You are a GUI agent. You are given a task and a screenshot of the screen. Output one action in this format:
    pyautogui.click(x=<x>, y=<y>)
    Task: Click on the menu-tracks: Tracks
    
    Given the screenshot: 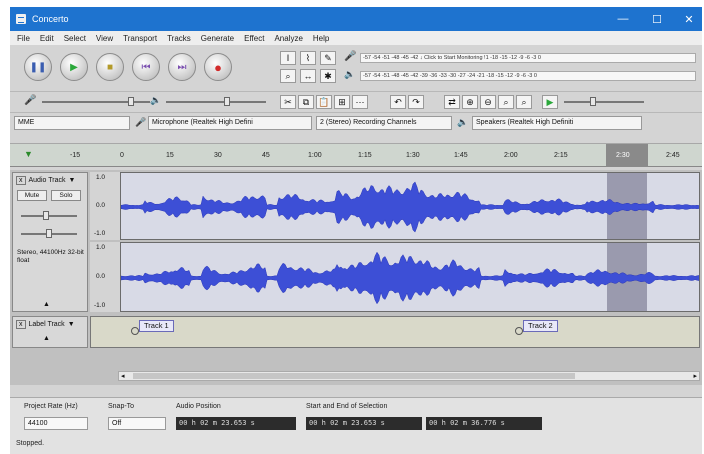 What is the action you would take?
    pyautogui.click(x=179, y=38)
    